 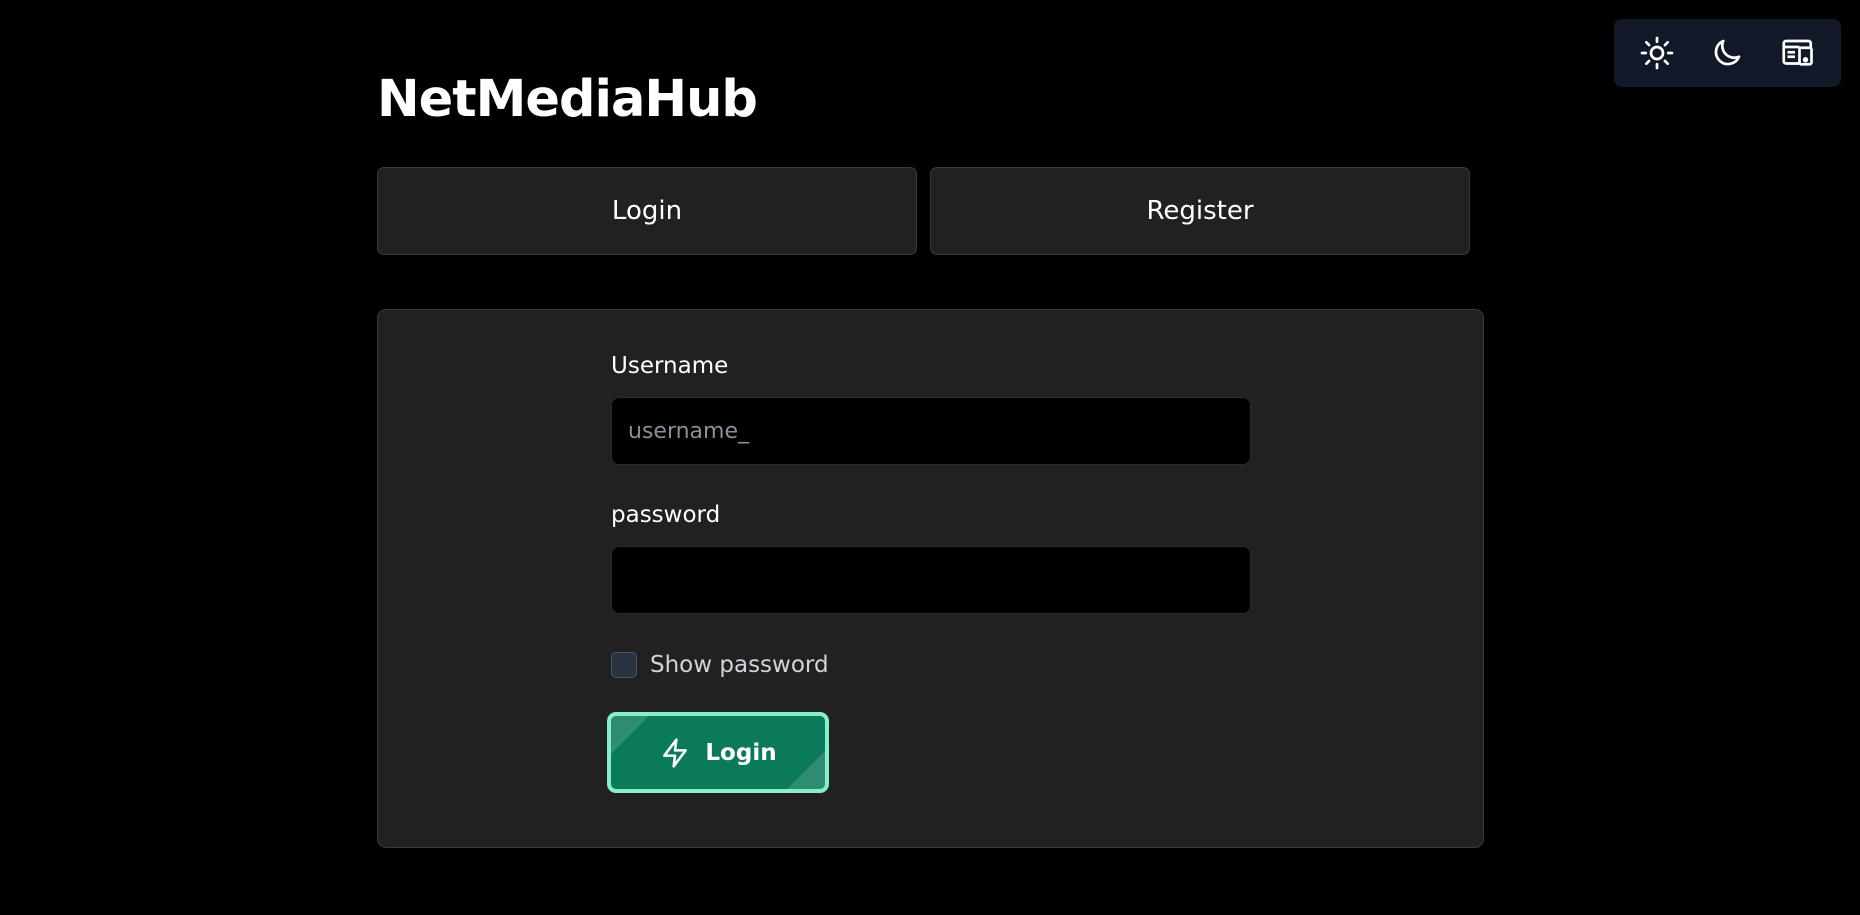 I want to click on password-label: password, so click(x=666, y=515).